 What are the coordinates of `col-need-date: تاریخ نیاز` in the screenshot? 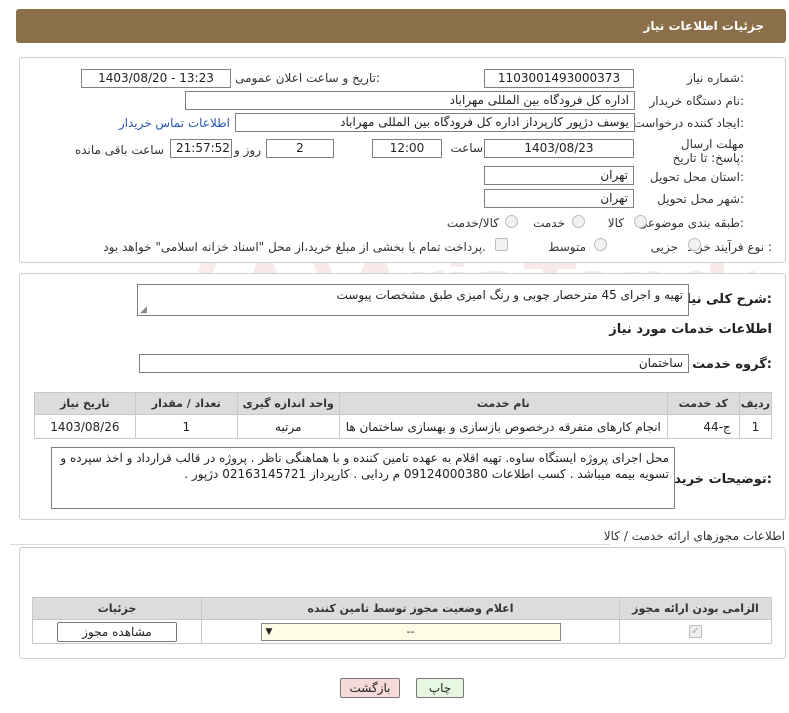 It's located at (85, 403).